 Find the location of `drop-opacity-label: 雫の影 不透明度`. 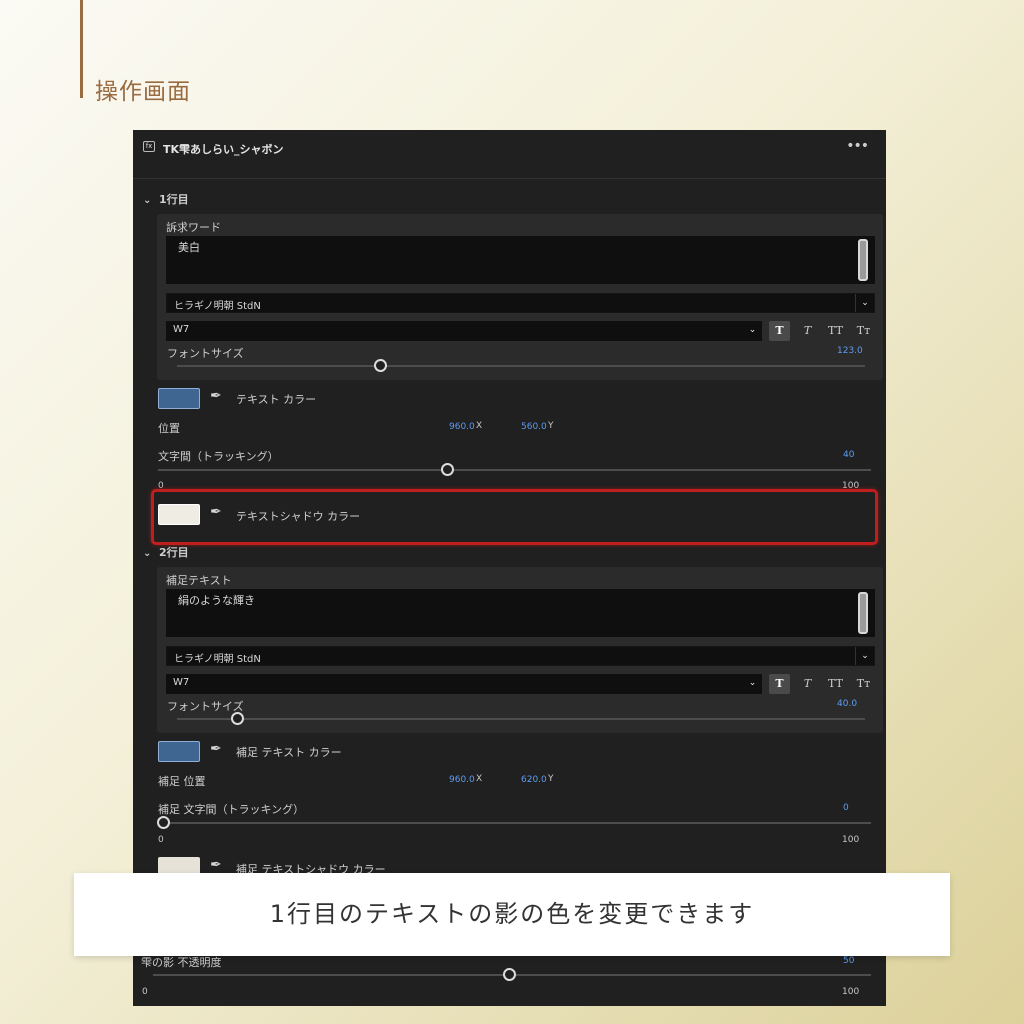

drop-opacity-label: 雫の影 不透明度 is located at coordinates (181, 962).